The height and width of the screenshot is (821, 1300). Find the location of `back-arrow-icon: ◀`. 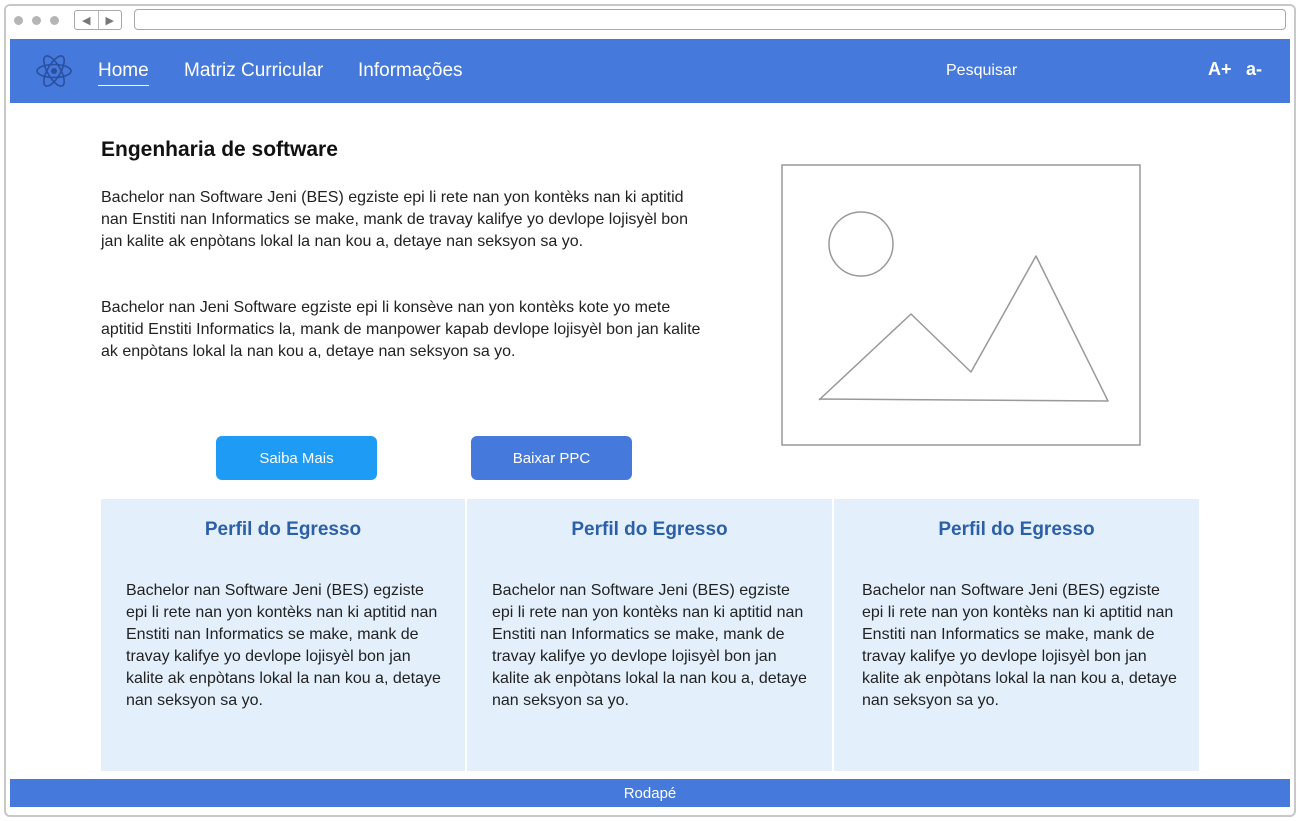

back-arrow-icon: ◀ is located at coordinates (87, 20).